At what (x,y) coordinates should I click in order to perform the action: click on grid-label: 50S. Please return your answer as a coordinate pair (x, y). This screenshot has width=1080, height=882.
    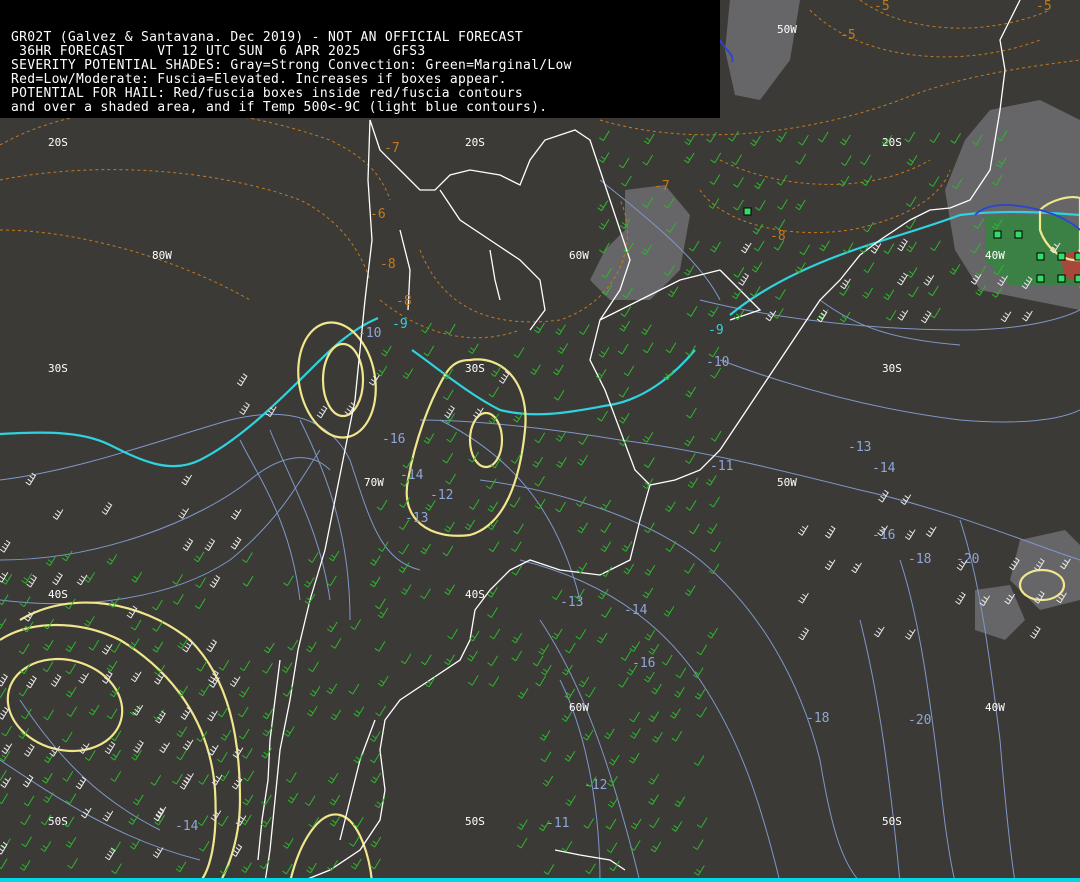
    Looking at the image, I should click on (58, 821).